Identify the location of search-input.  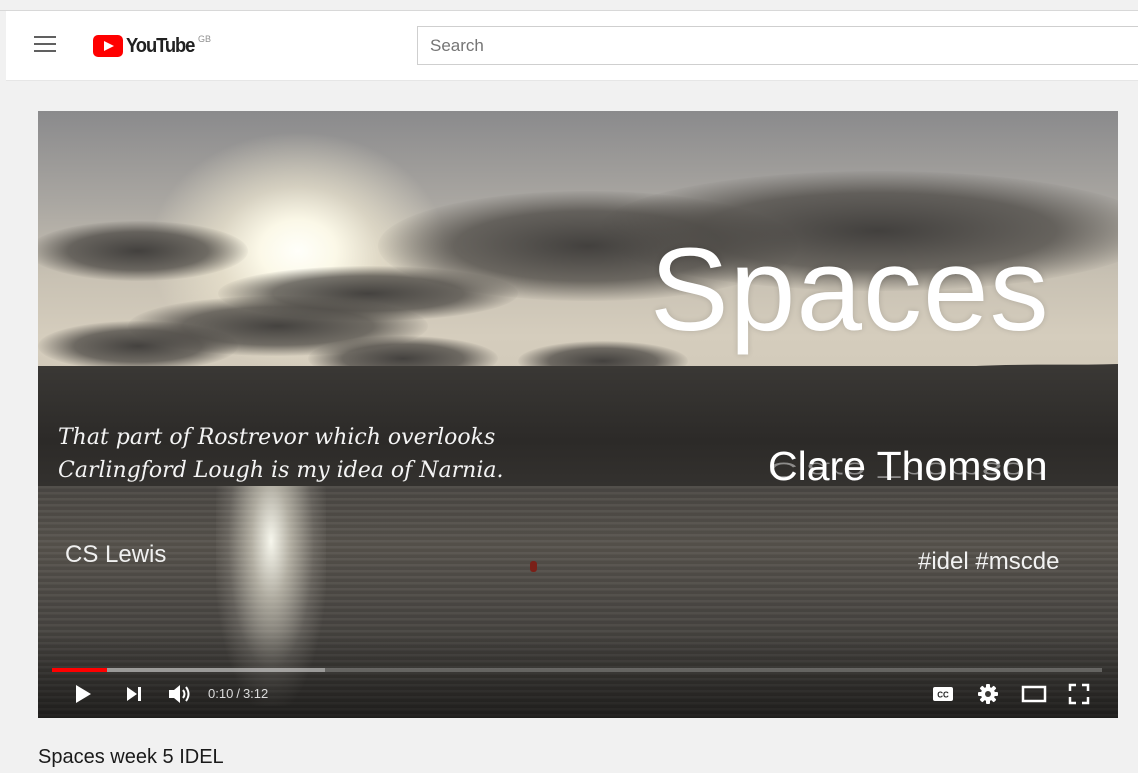
(777, 45).